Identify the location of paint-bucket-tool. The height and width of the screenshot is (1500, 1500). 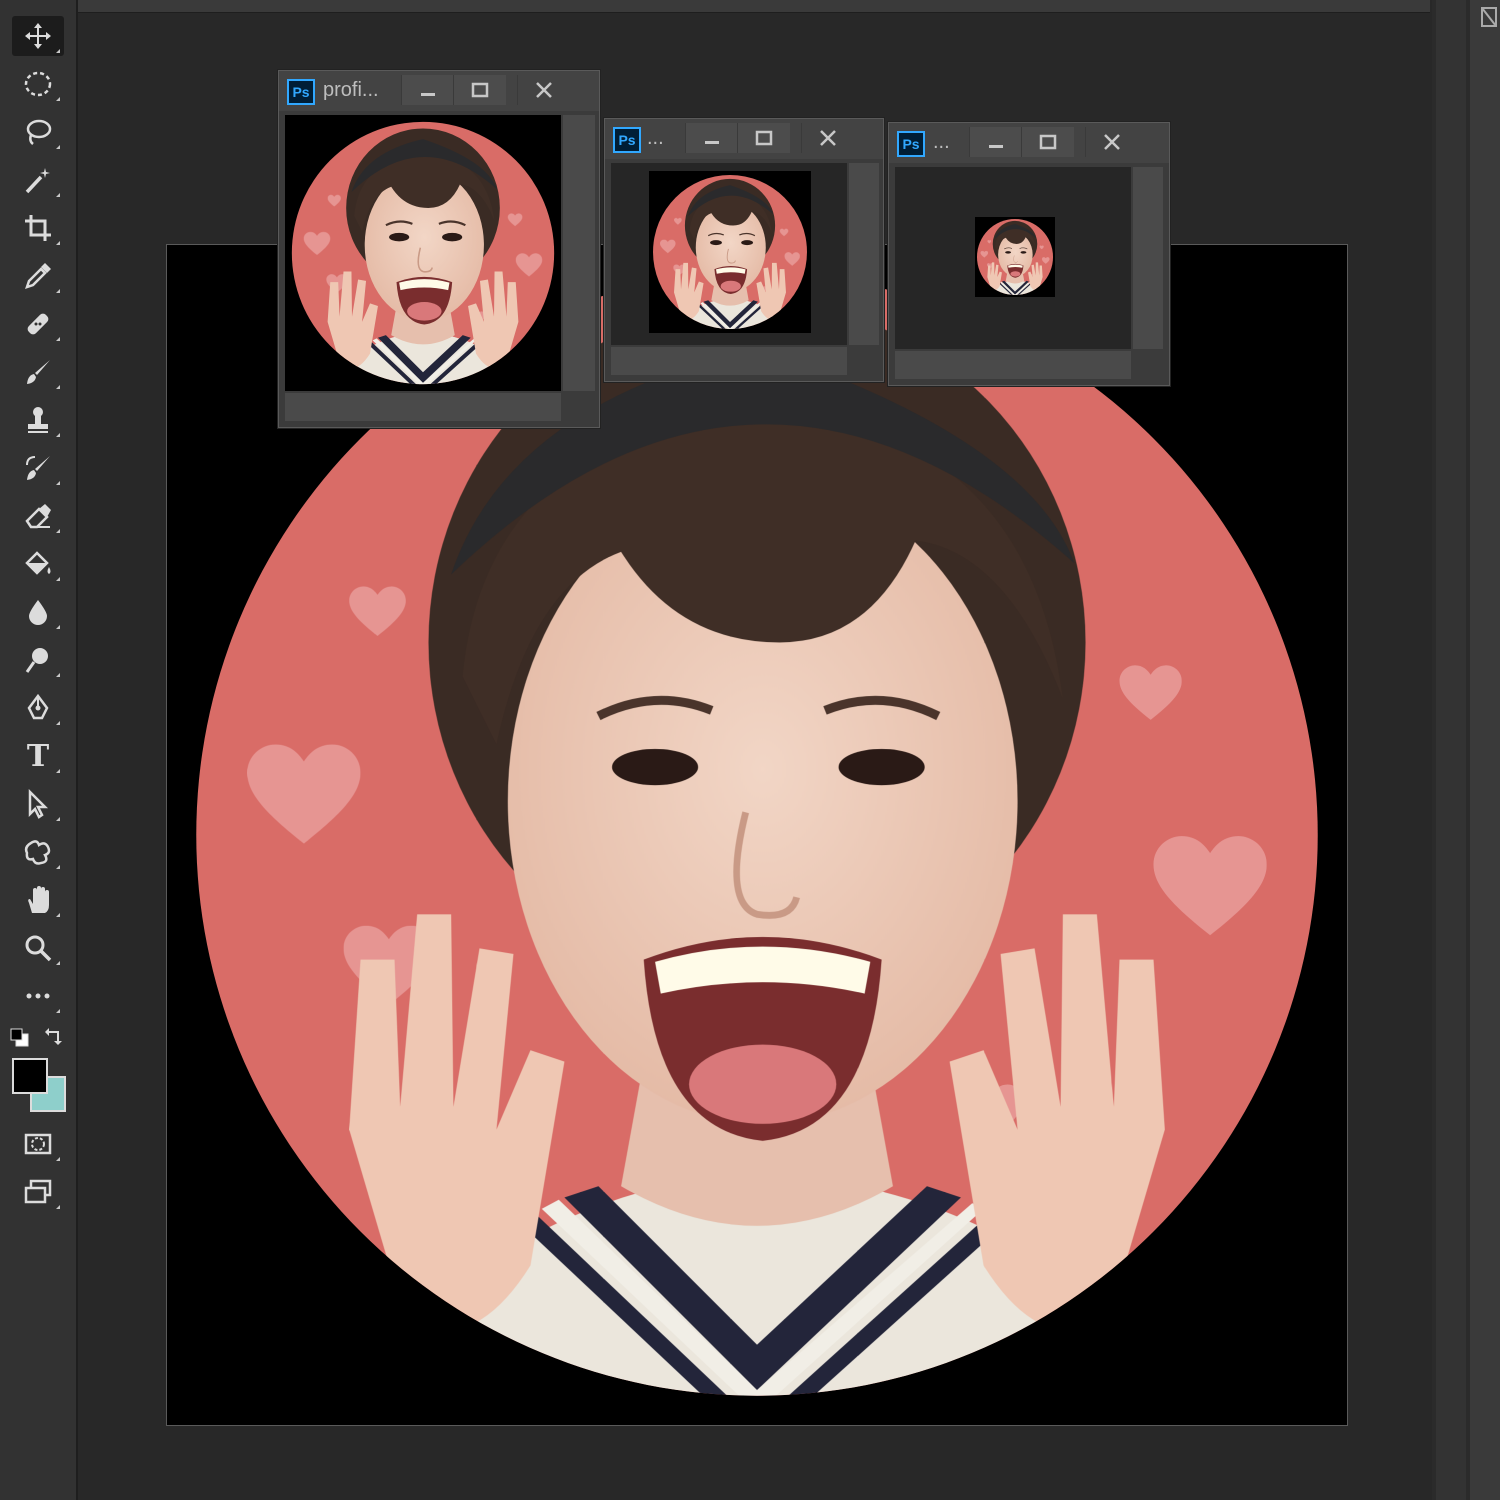
(38, 564).